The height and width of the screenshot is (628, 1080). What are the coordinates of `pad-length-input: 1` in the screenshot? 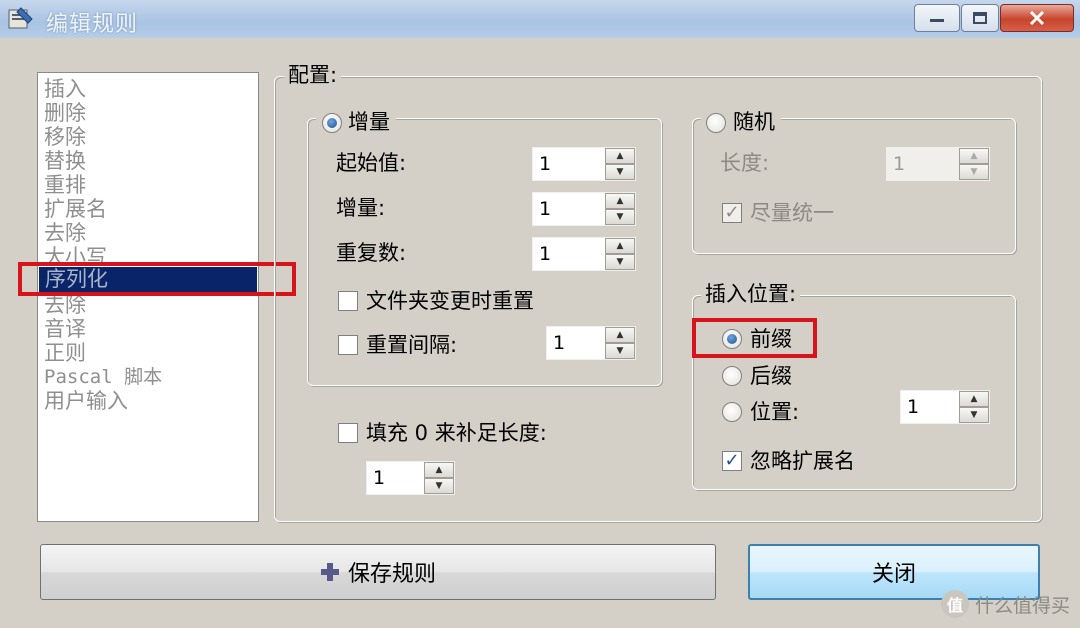 It's located at (395, 478).